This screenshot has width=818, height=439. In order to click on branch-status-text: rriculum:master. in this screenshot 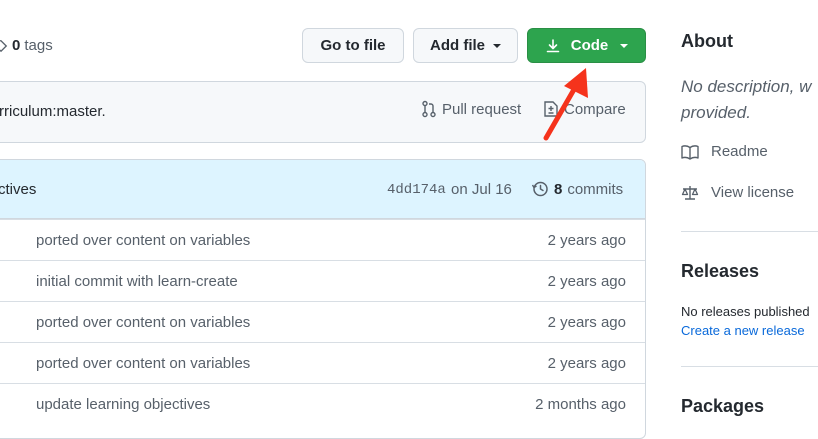, I will do `click(53, 111)`.